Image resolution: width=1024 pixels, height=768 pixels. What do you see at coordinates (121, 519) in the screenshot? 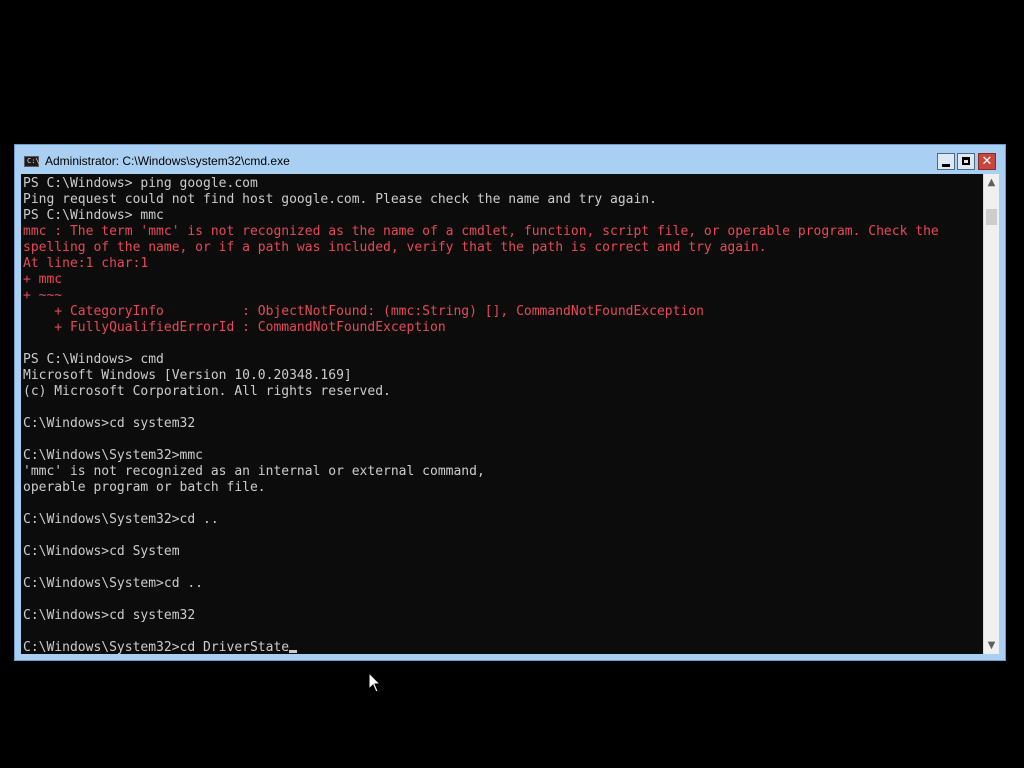
I see `console-line: C:\Windows\System32>cd ..` at bounding box center [121, 519].